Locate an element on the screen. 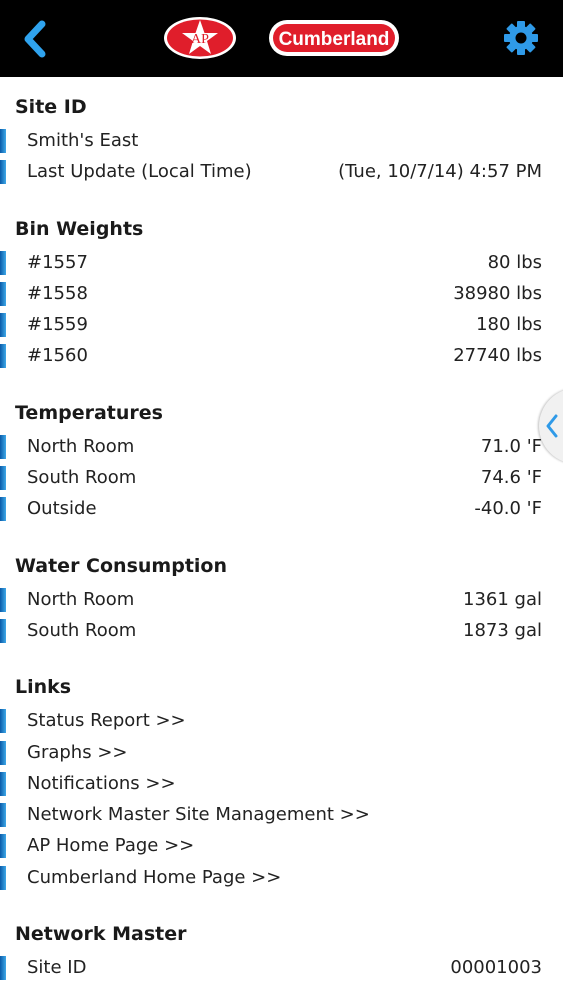 The width and height of the screenshot is (563, 1000). list-item: South Room 1873 gal is located at coordinates (281, 630).